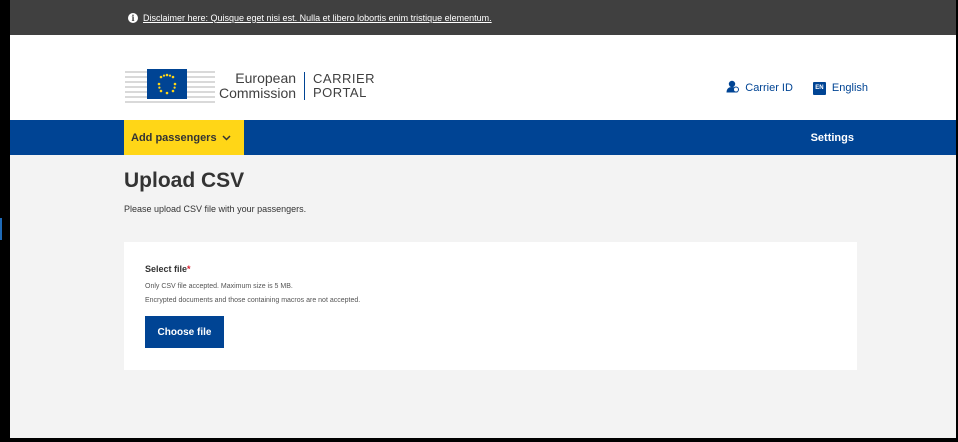  What do you see at coordinates (266, 78) in the screenshot?
I see `logo-line1: European` at bounding box center [266, 78].